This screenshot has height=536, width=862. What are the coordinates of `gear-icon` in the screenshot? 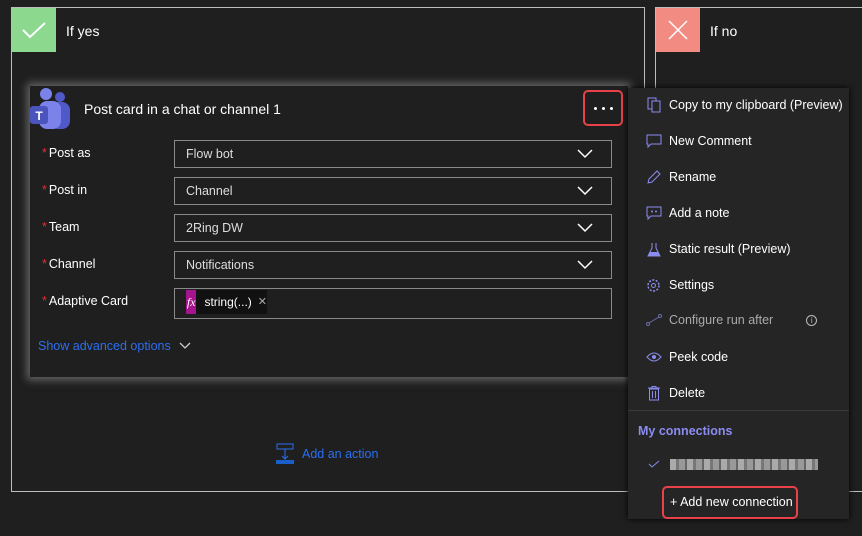 It's located at (648, 285).